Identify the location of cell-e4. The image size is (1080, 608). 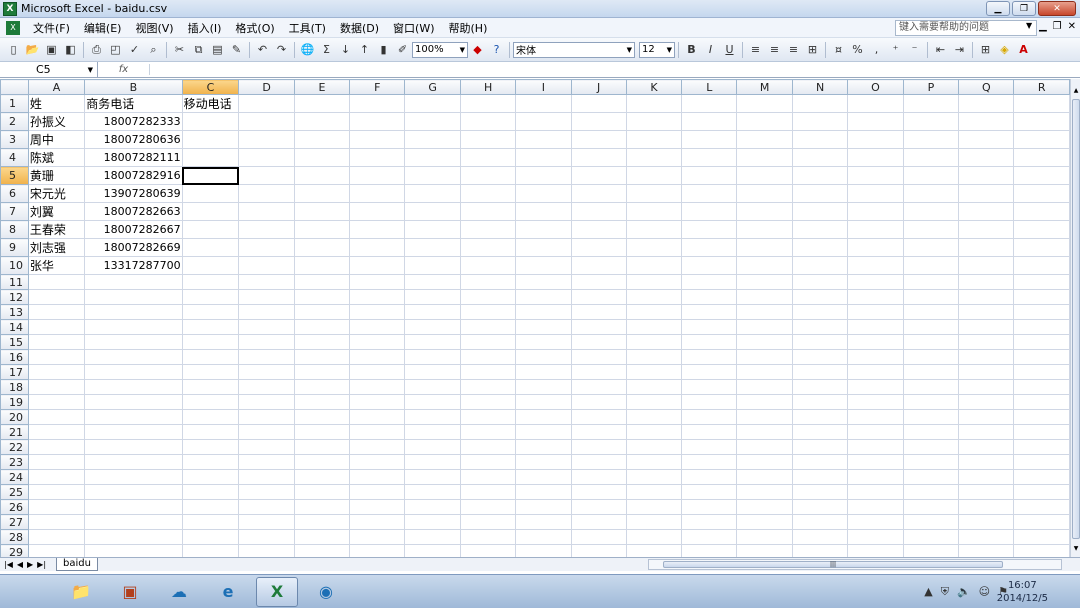
(322, 157).